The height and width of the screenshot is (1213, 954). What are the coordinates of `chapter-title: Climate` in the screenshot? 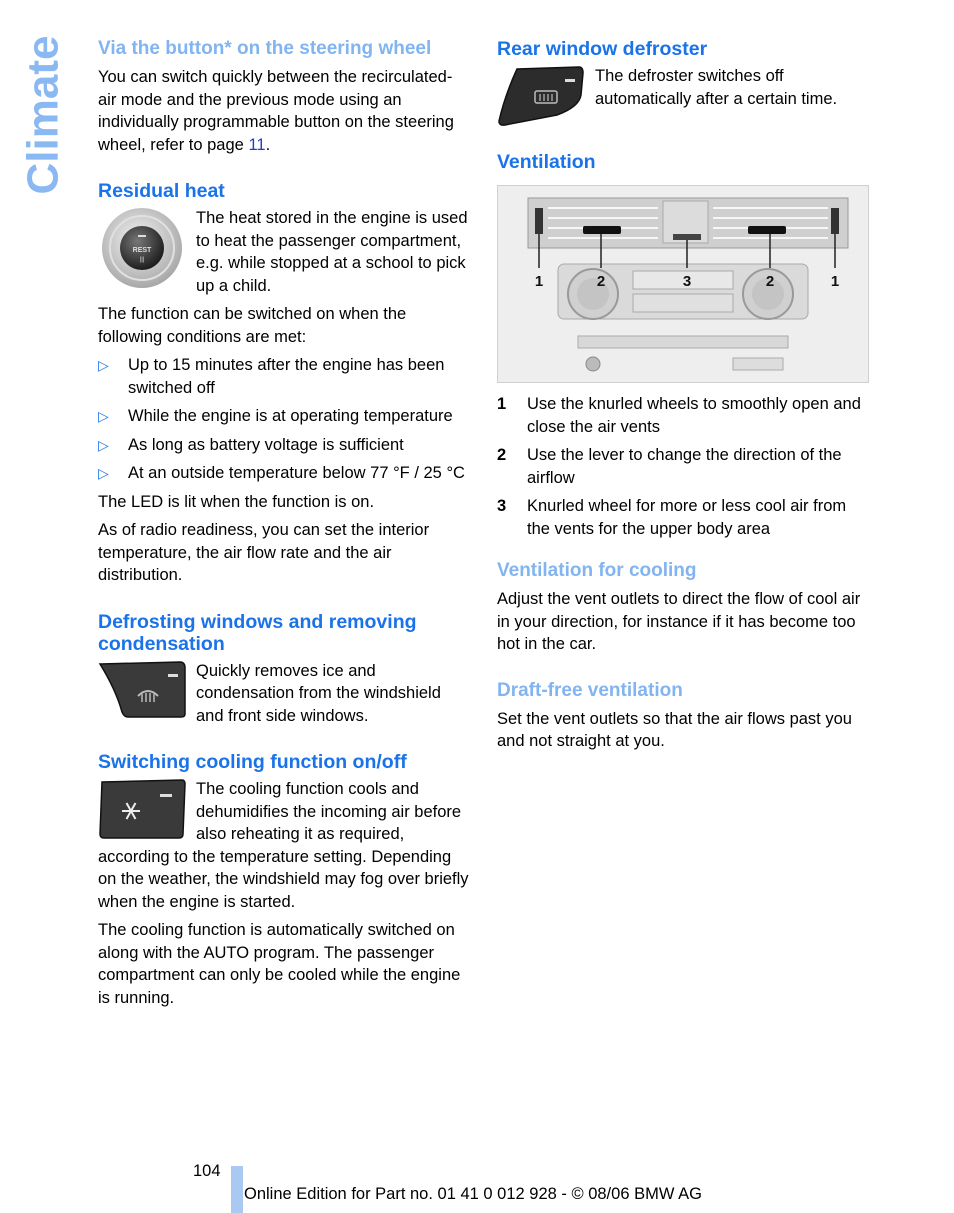 It's located at (43, 115).